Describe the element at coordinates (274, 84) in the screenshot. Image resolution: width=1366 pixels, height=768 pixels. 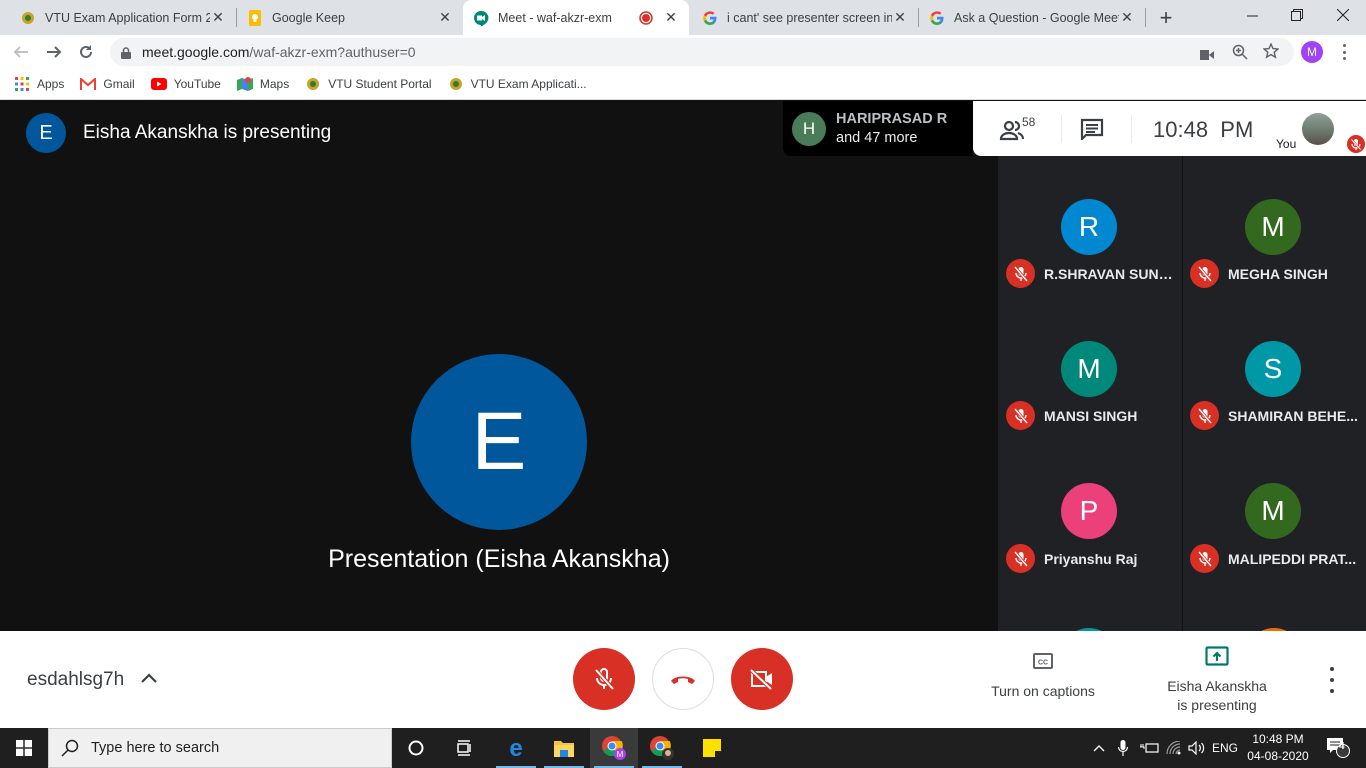
I see `bookmark-label: Maps` at that location.